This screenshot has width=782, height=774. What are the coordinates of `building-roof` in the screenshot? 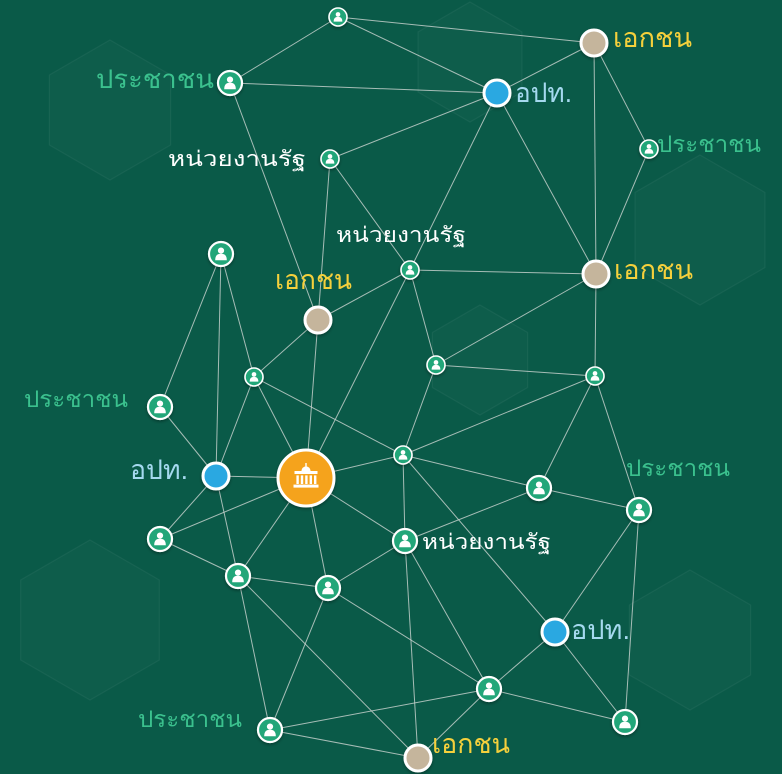 It's located at (306, 472).